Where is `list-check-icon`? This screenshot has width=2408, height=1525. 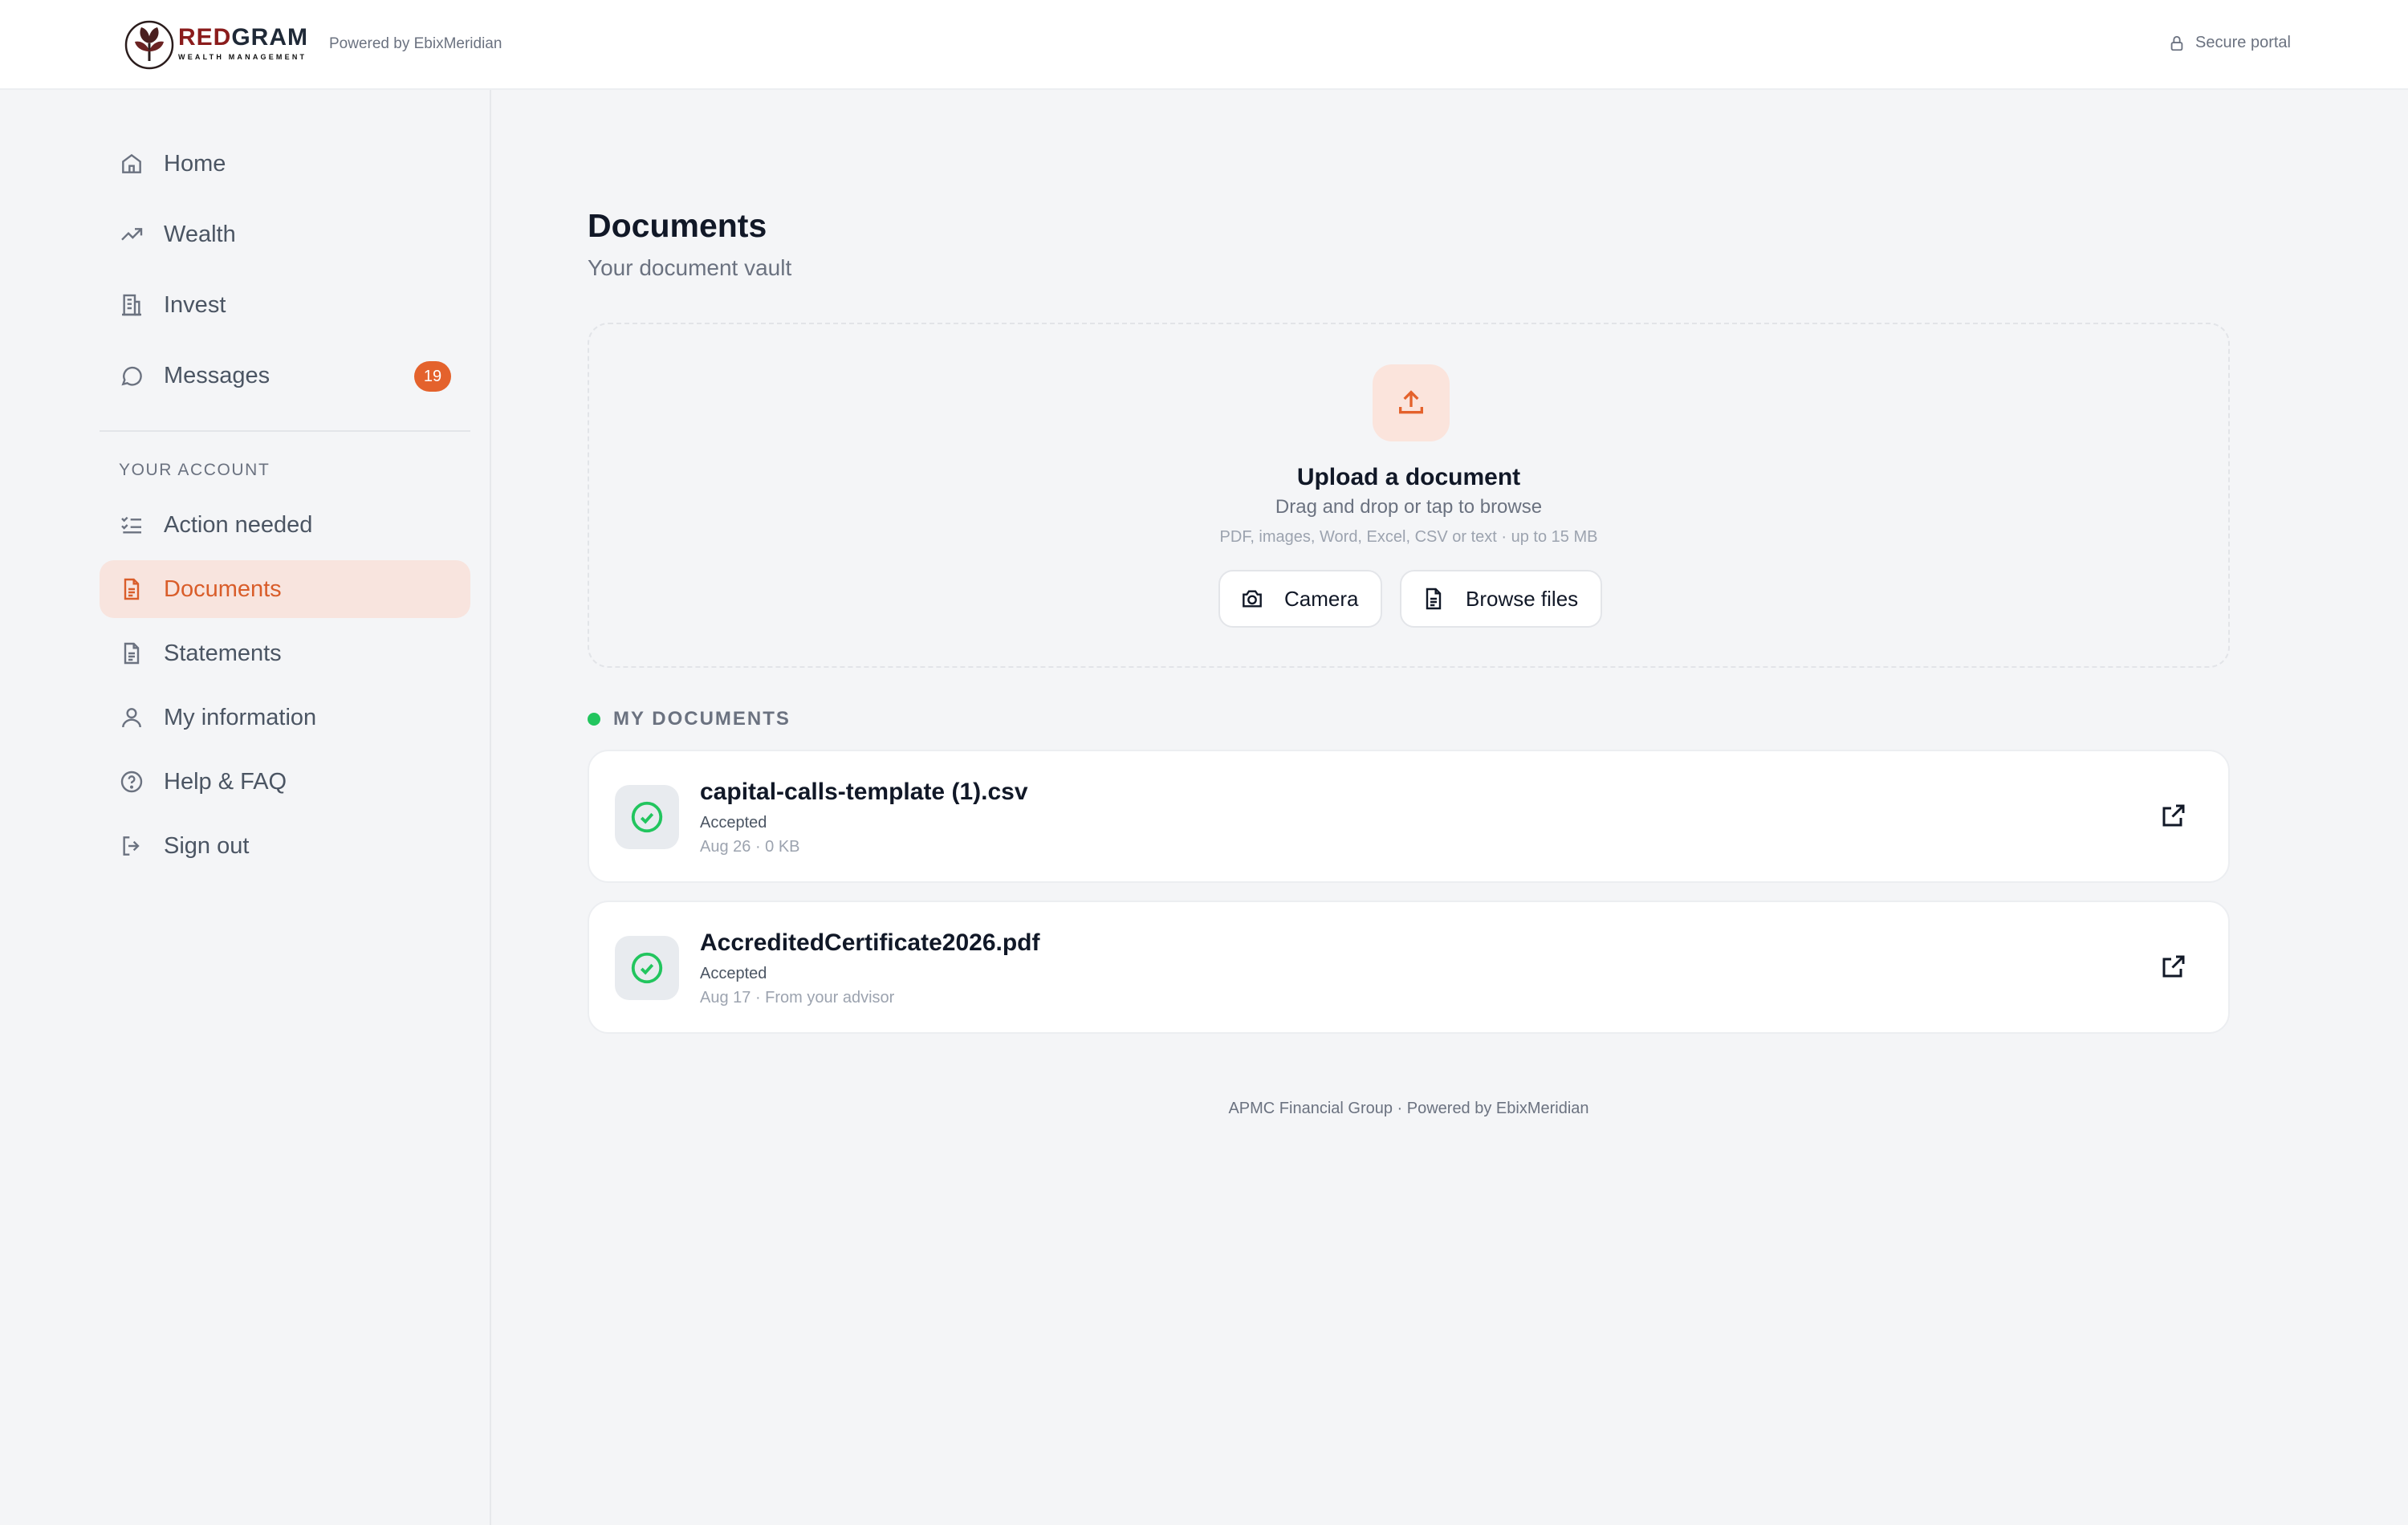 list-check-icon is located at coordinates (131, 525).